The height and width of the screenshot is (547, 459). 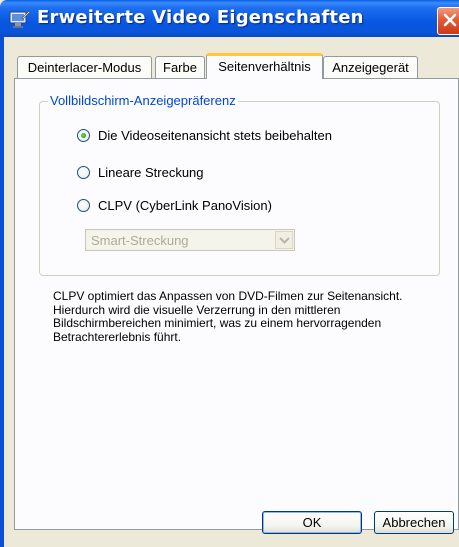 I want to click on radio-keep-aspect: Die Videoseitenansicht stets beibehalten, so click(x=217, y=137).